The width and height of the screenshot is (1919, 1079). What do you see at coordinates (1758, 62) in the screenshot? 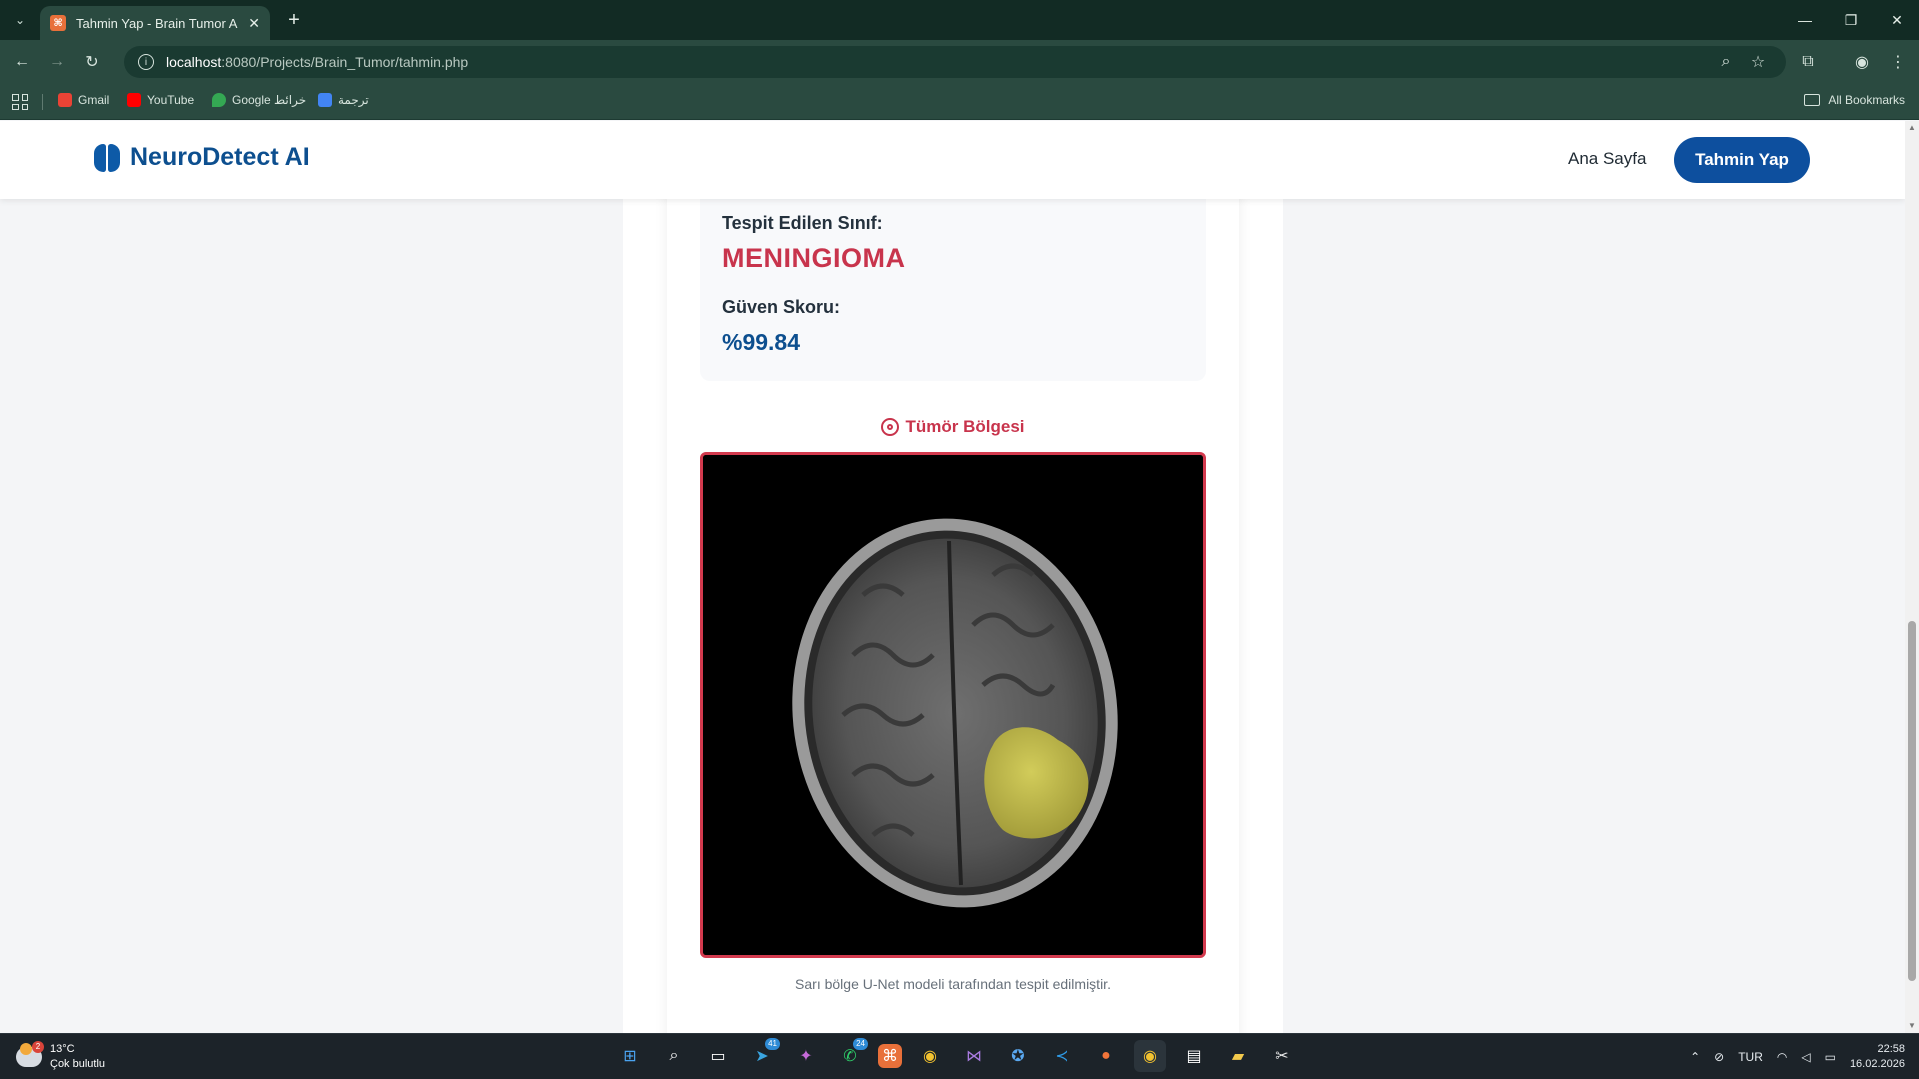
I see `bookmark-star-icon: ☆` at bounding box center [1758, 62].